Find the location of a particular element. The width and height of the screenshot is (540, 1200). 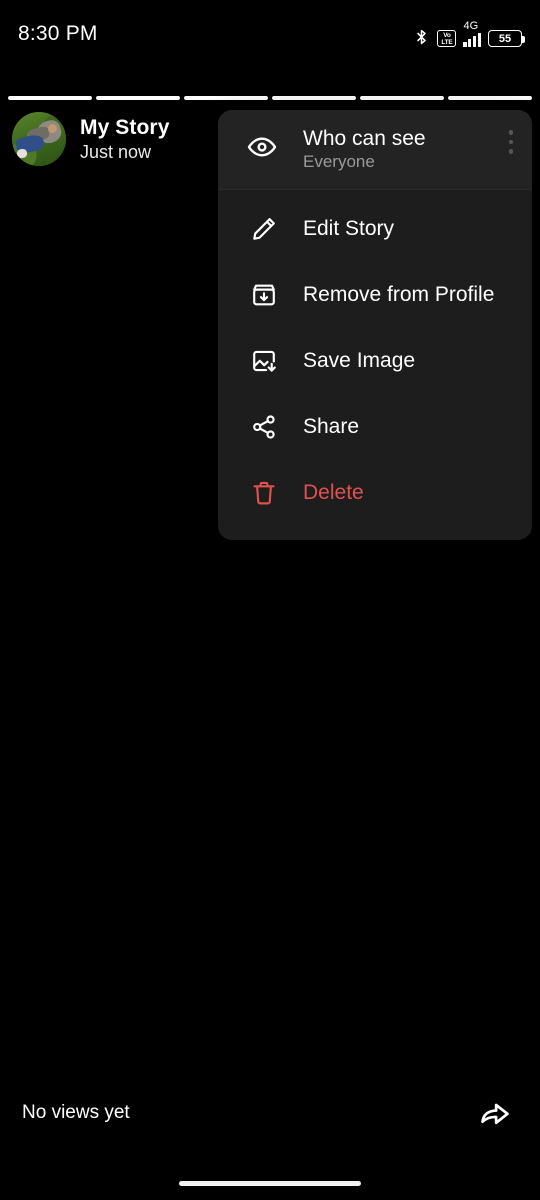

menu-item-edit-story: Edit Story is located at coordinates (375, 229).